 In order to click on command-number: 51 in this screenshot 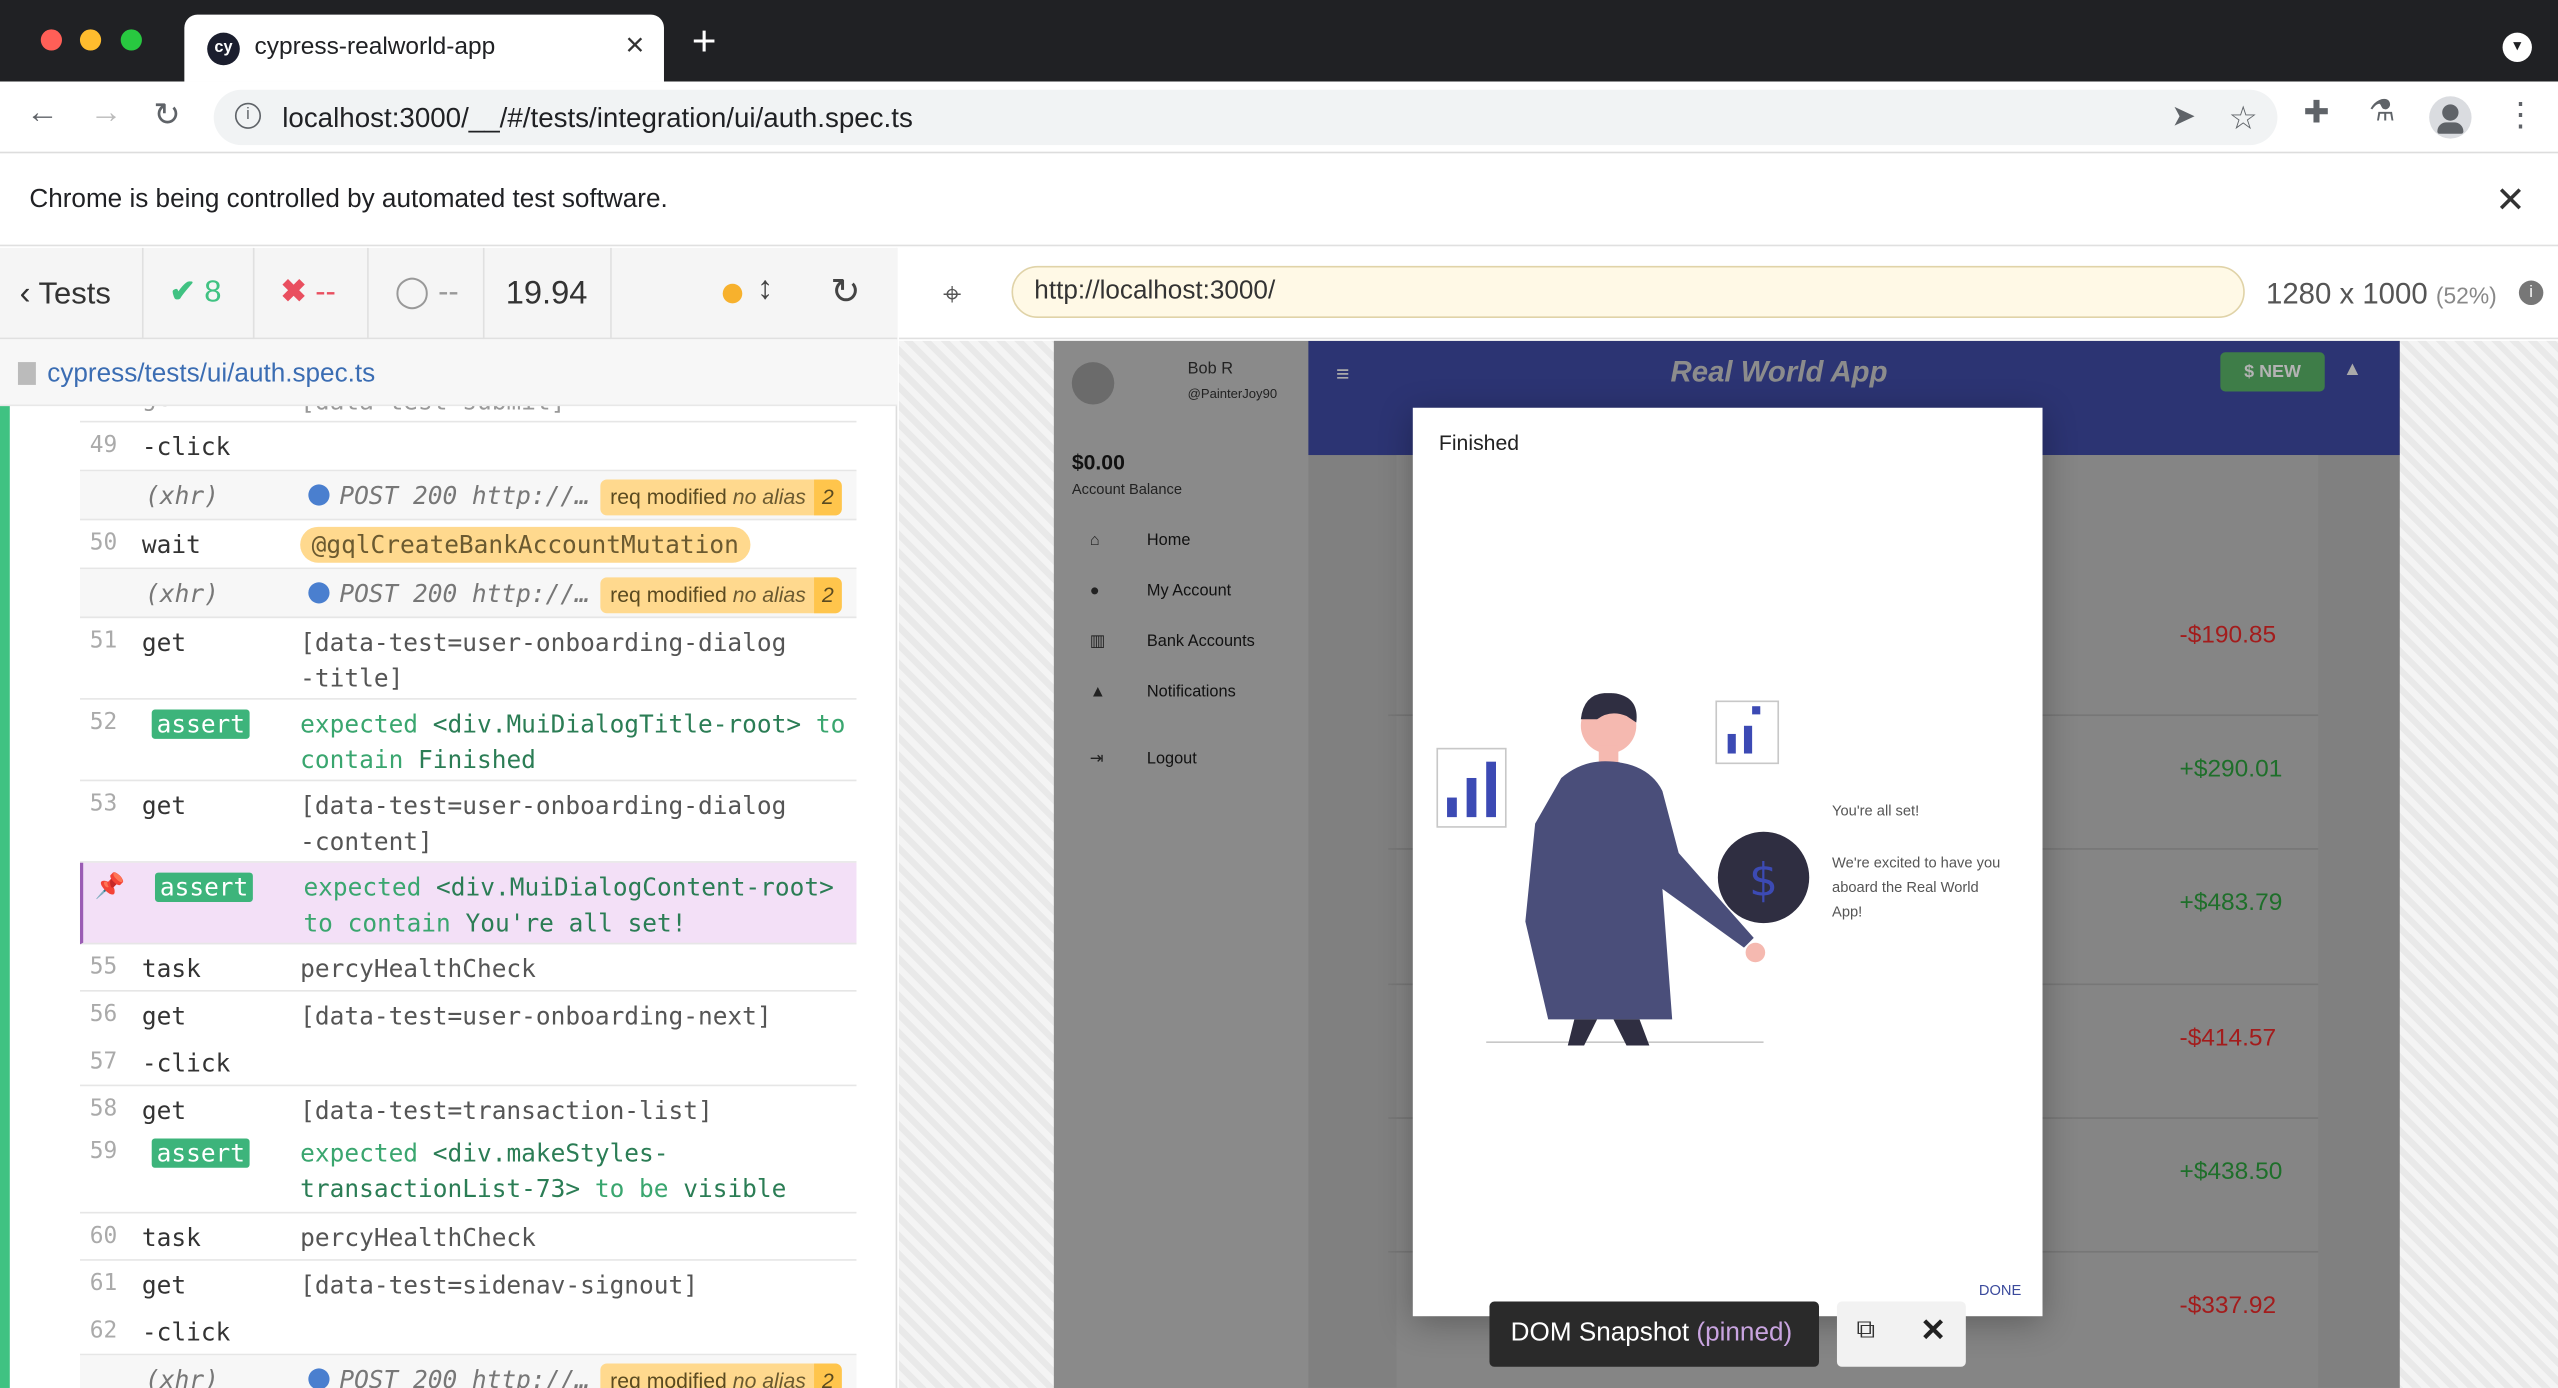, I will do `click(103, 641)`.